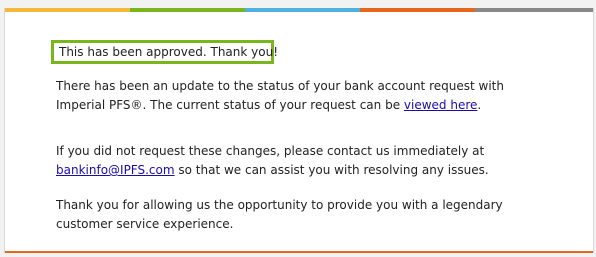 The image size is (596, 257). Describe the element at coordinates (417, 10) in the screenshot. I see `band-segment-orange` at that location.